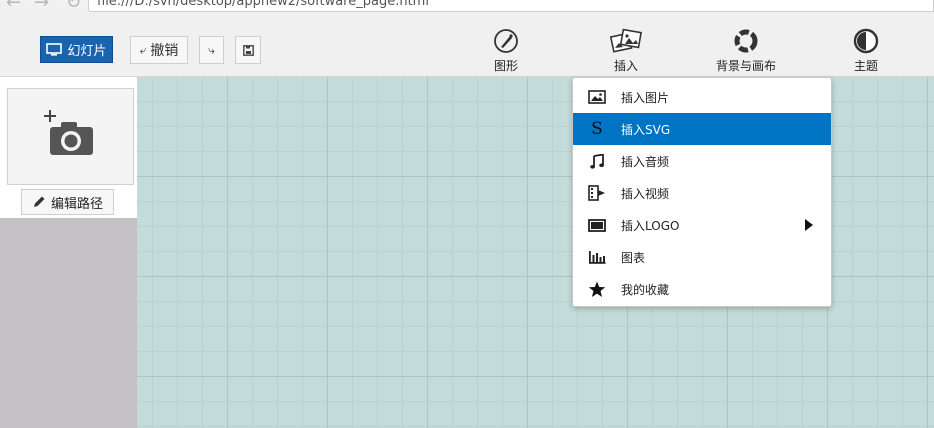 The height and width of the screenshot is (428, 934). Describe the element at coordinates (54, 49) in the screenshot. I see `monitor-icon` at that location.